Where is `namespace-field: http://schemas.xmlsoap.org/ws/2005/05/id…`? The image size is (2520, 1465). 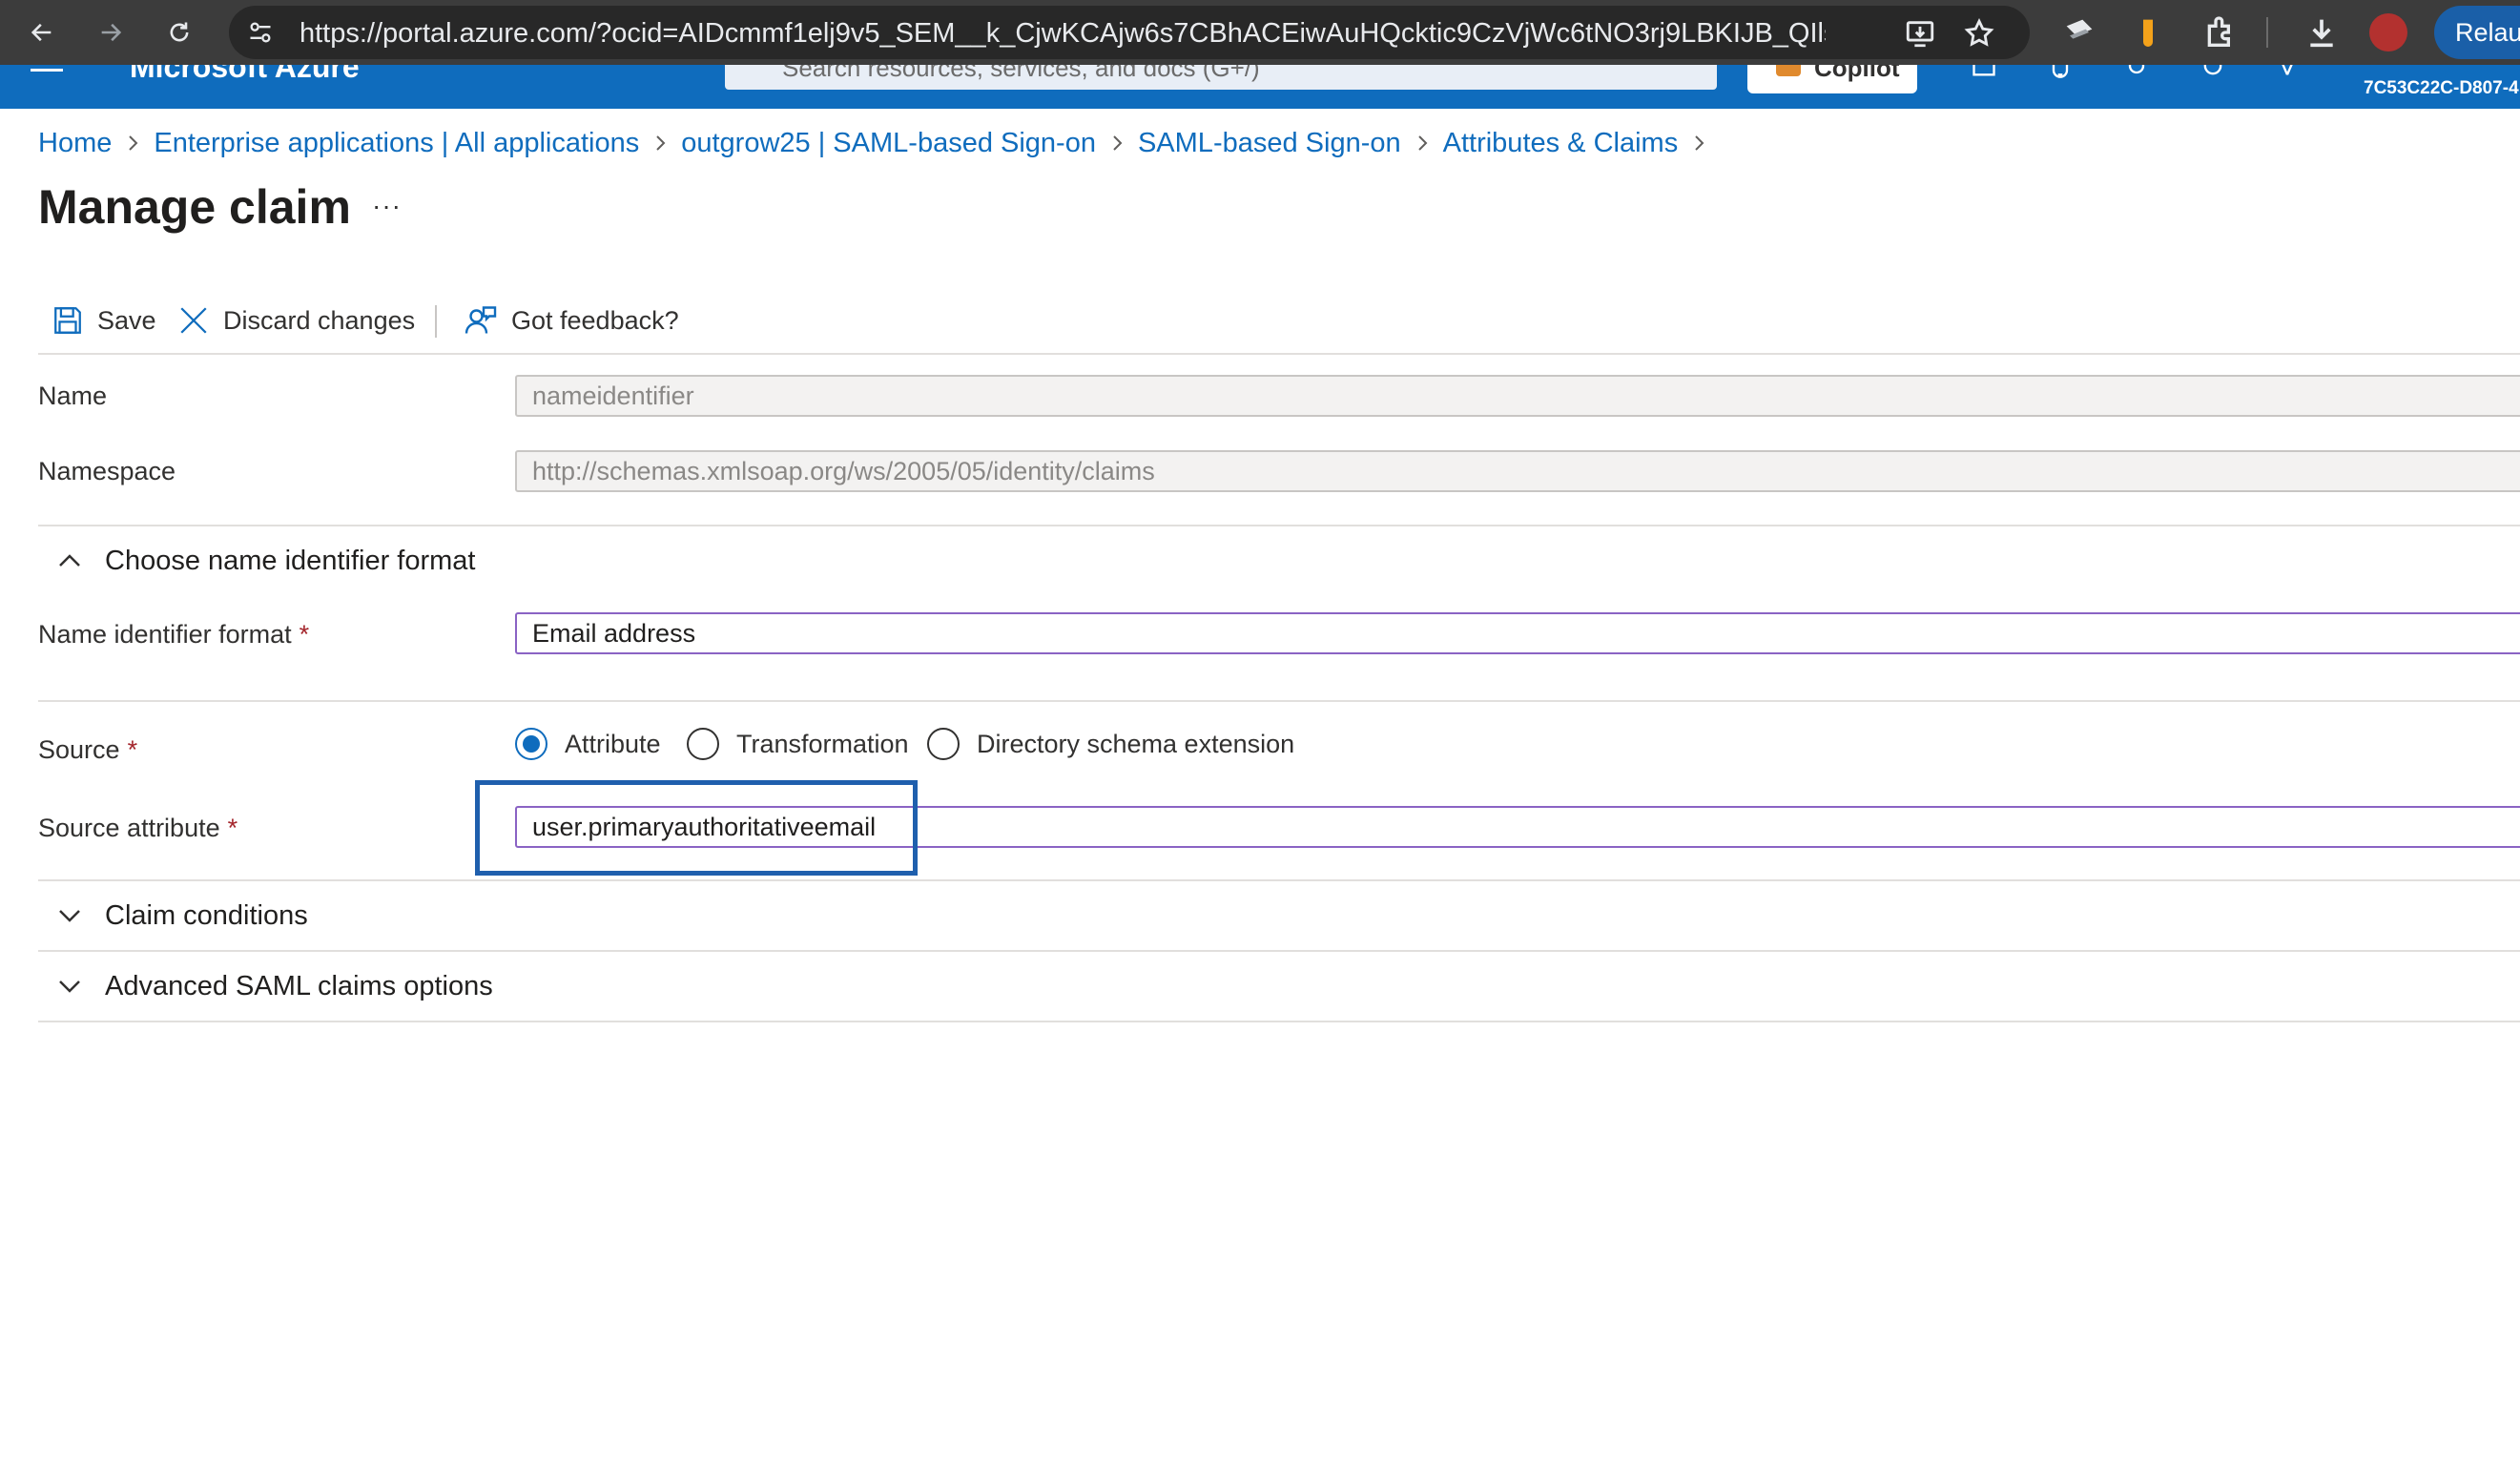 namespace-field: http://schemas.xmlsoap.org/ws/2005/05/id… is located at coordinates (1517, 471).